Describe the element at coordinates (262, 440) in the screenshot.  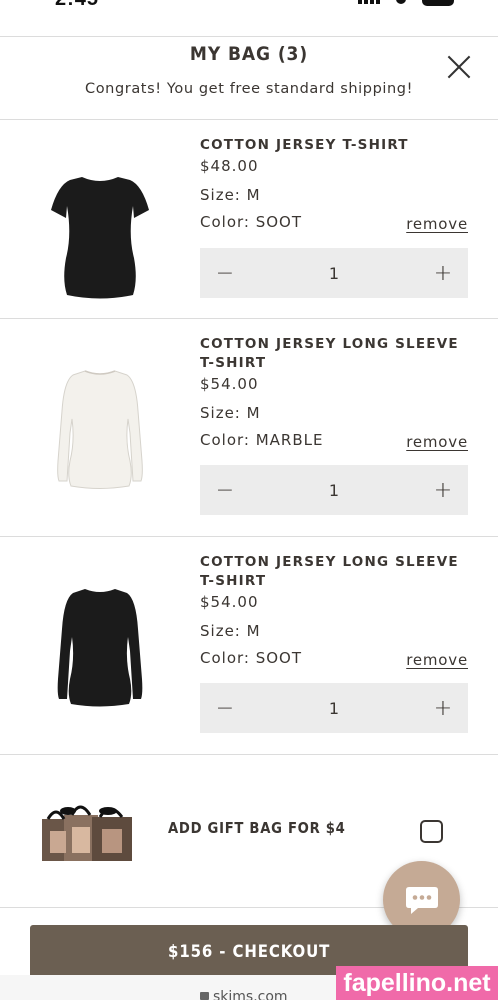
I see `product-color: Color: MARBLE` at that location.